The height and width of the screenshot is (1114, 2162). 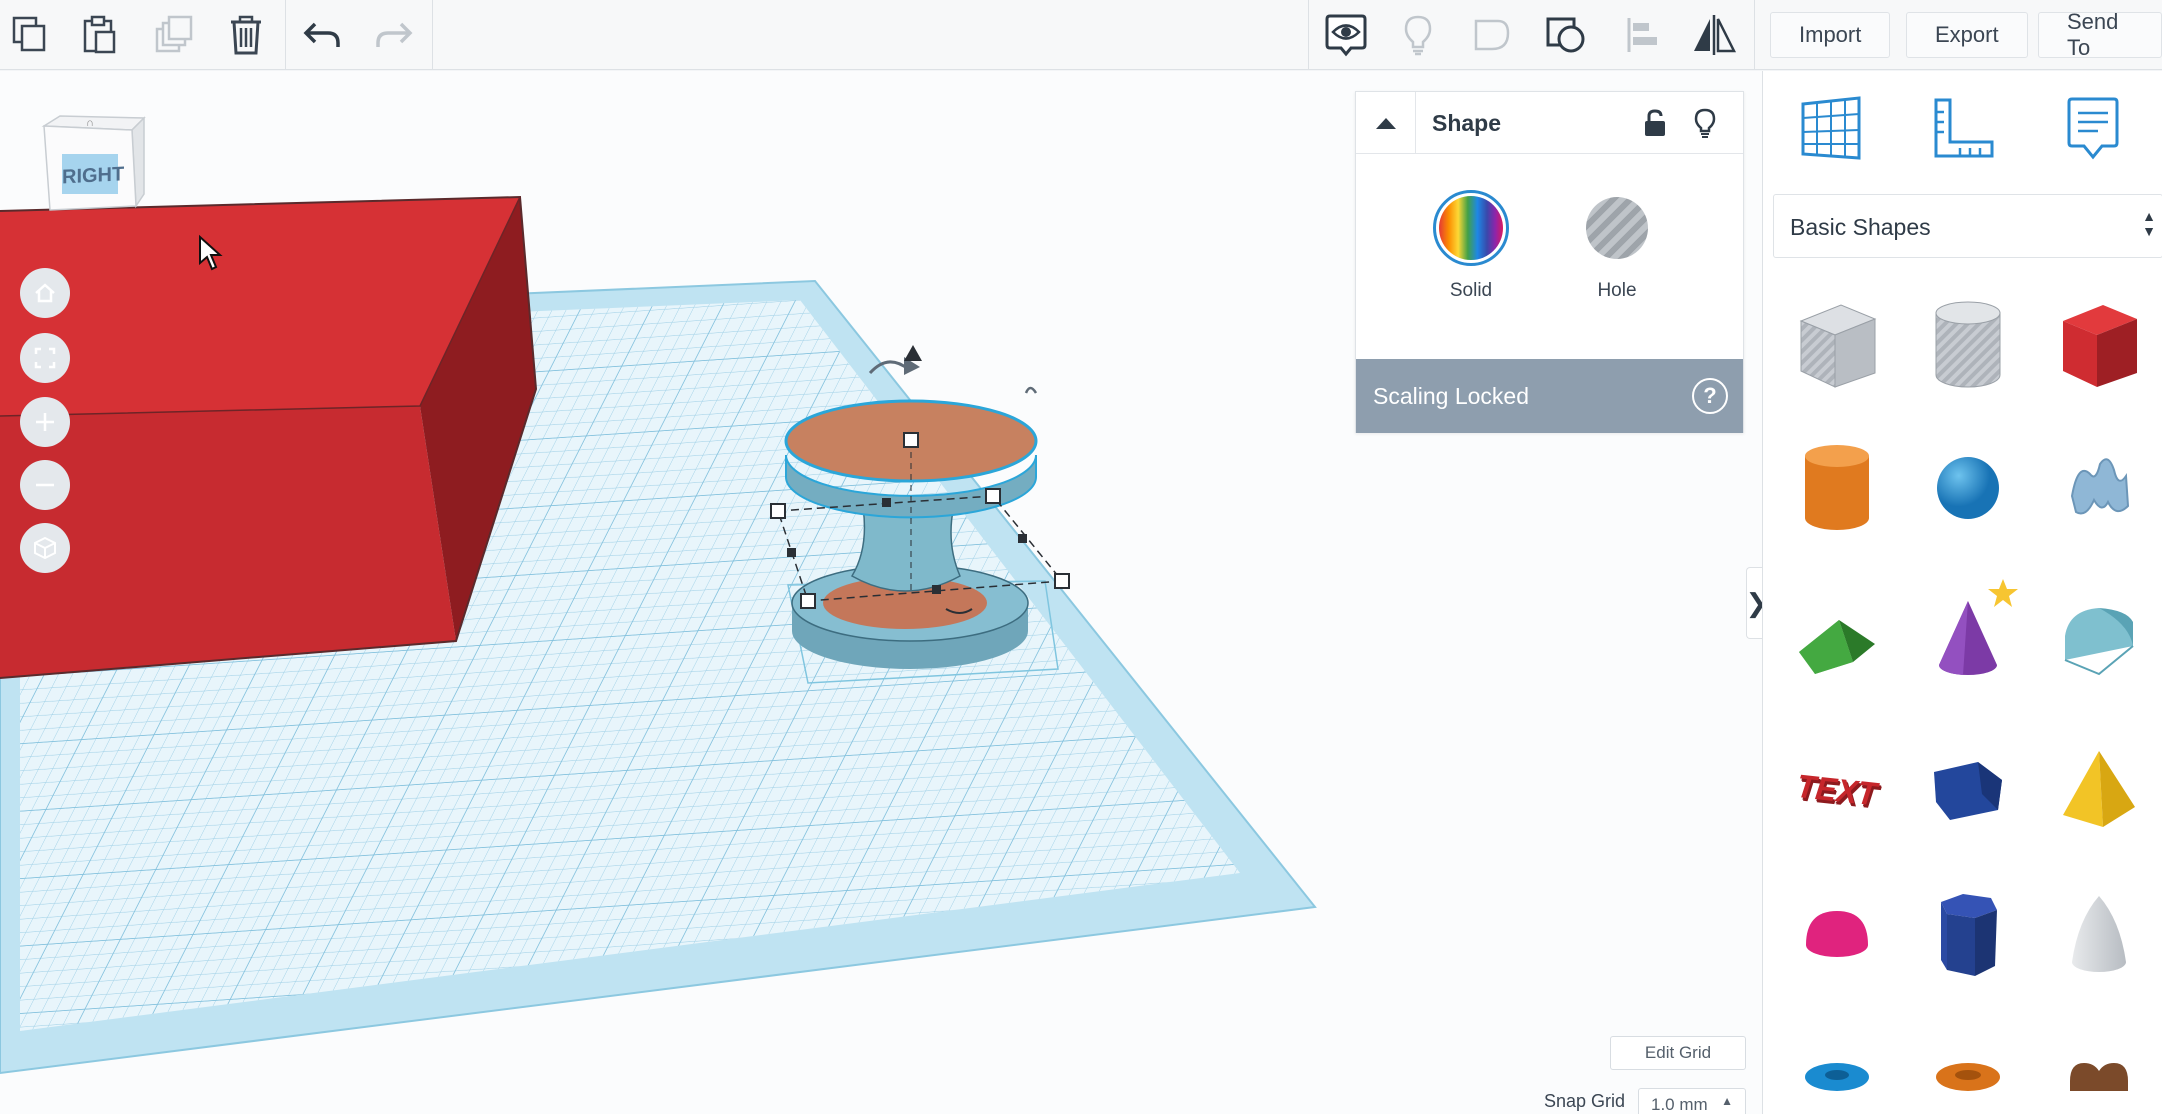 I want to click on zoom-in-button, so click(x=45, y=422).